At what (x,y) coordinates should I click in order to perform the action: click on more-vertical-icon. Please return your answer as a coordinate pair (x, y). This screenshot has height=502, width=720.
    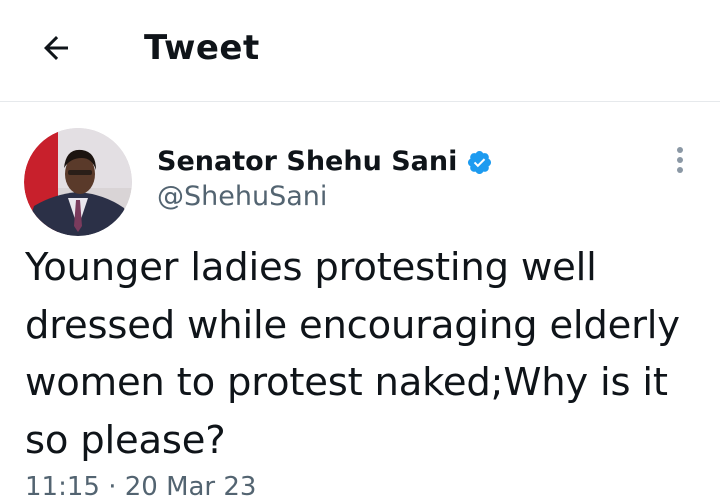
    Looking at the image, I should click on (680, 160).